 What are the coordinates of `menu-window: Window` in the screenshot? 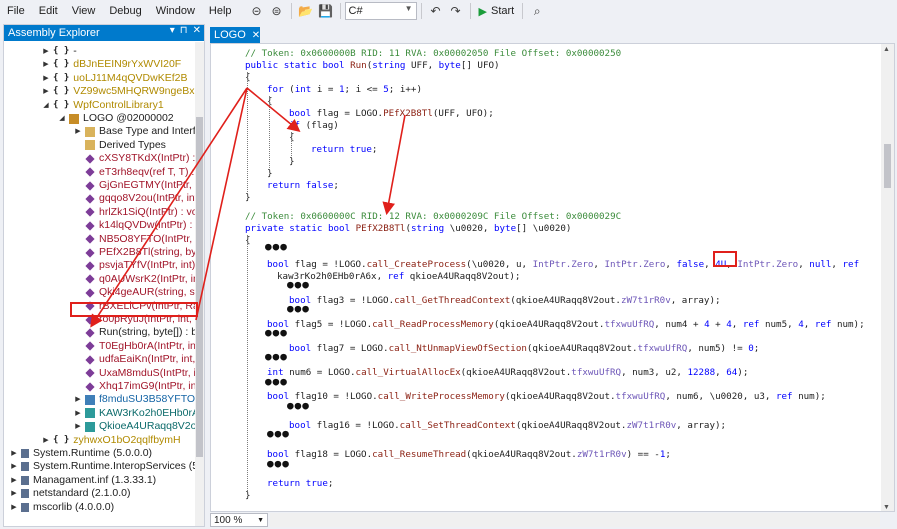 It's located at (175, 11).